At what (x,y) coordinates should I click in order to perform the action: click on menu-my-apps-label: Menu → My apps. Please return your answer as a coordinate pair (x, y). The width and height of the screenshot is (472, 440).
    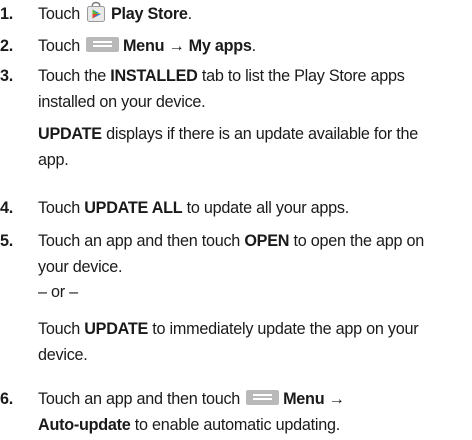
    Looking at the image, I should click on (187, 46).